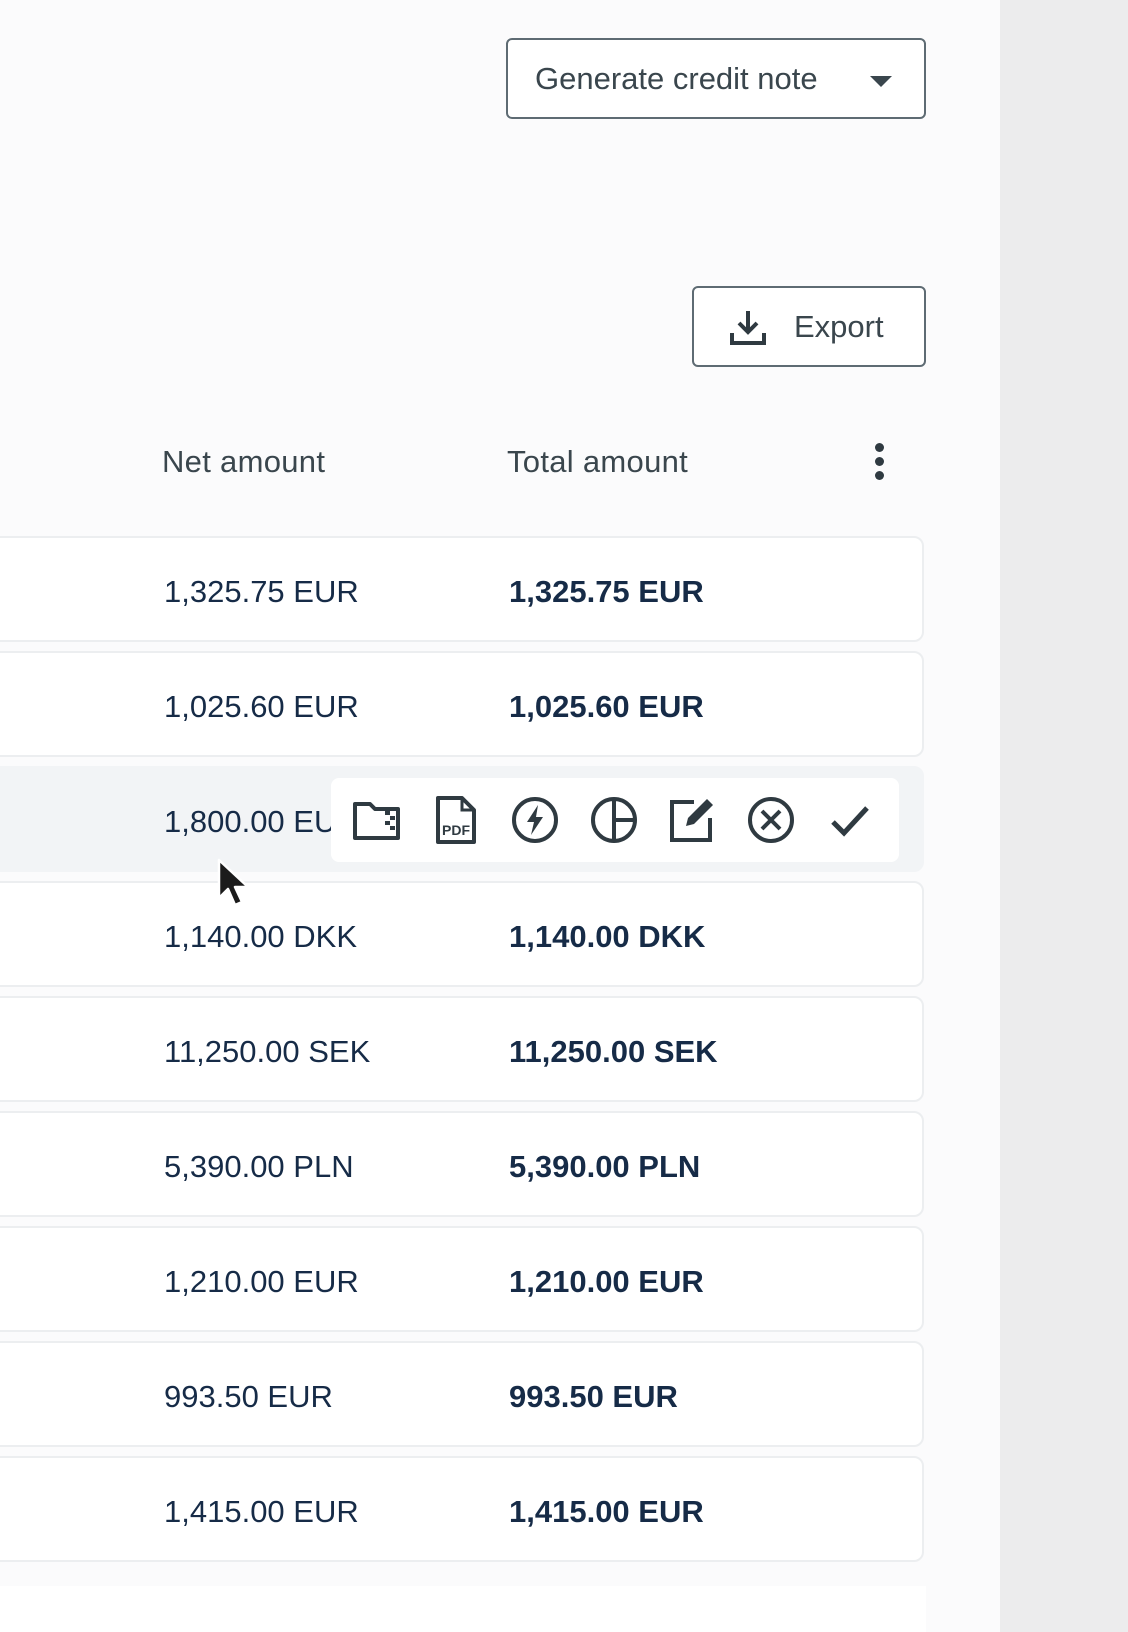 This screenshot has width=1128, height=1632. Describe the element at coordinates (463, 461) in the screenshot. I see `table-header: Net amount Total amount` at that location.